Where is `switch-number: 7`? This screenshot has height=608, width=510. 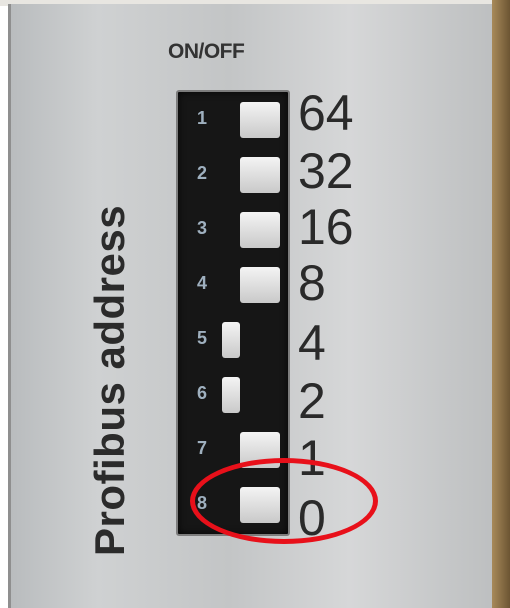
switch-number: 7 is located at coordinates (201, 448).